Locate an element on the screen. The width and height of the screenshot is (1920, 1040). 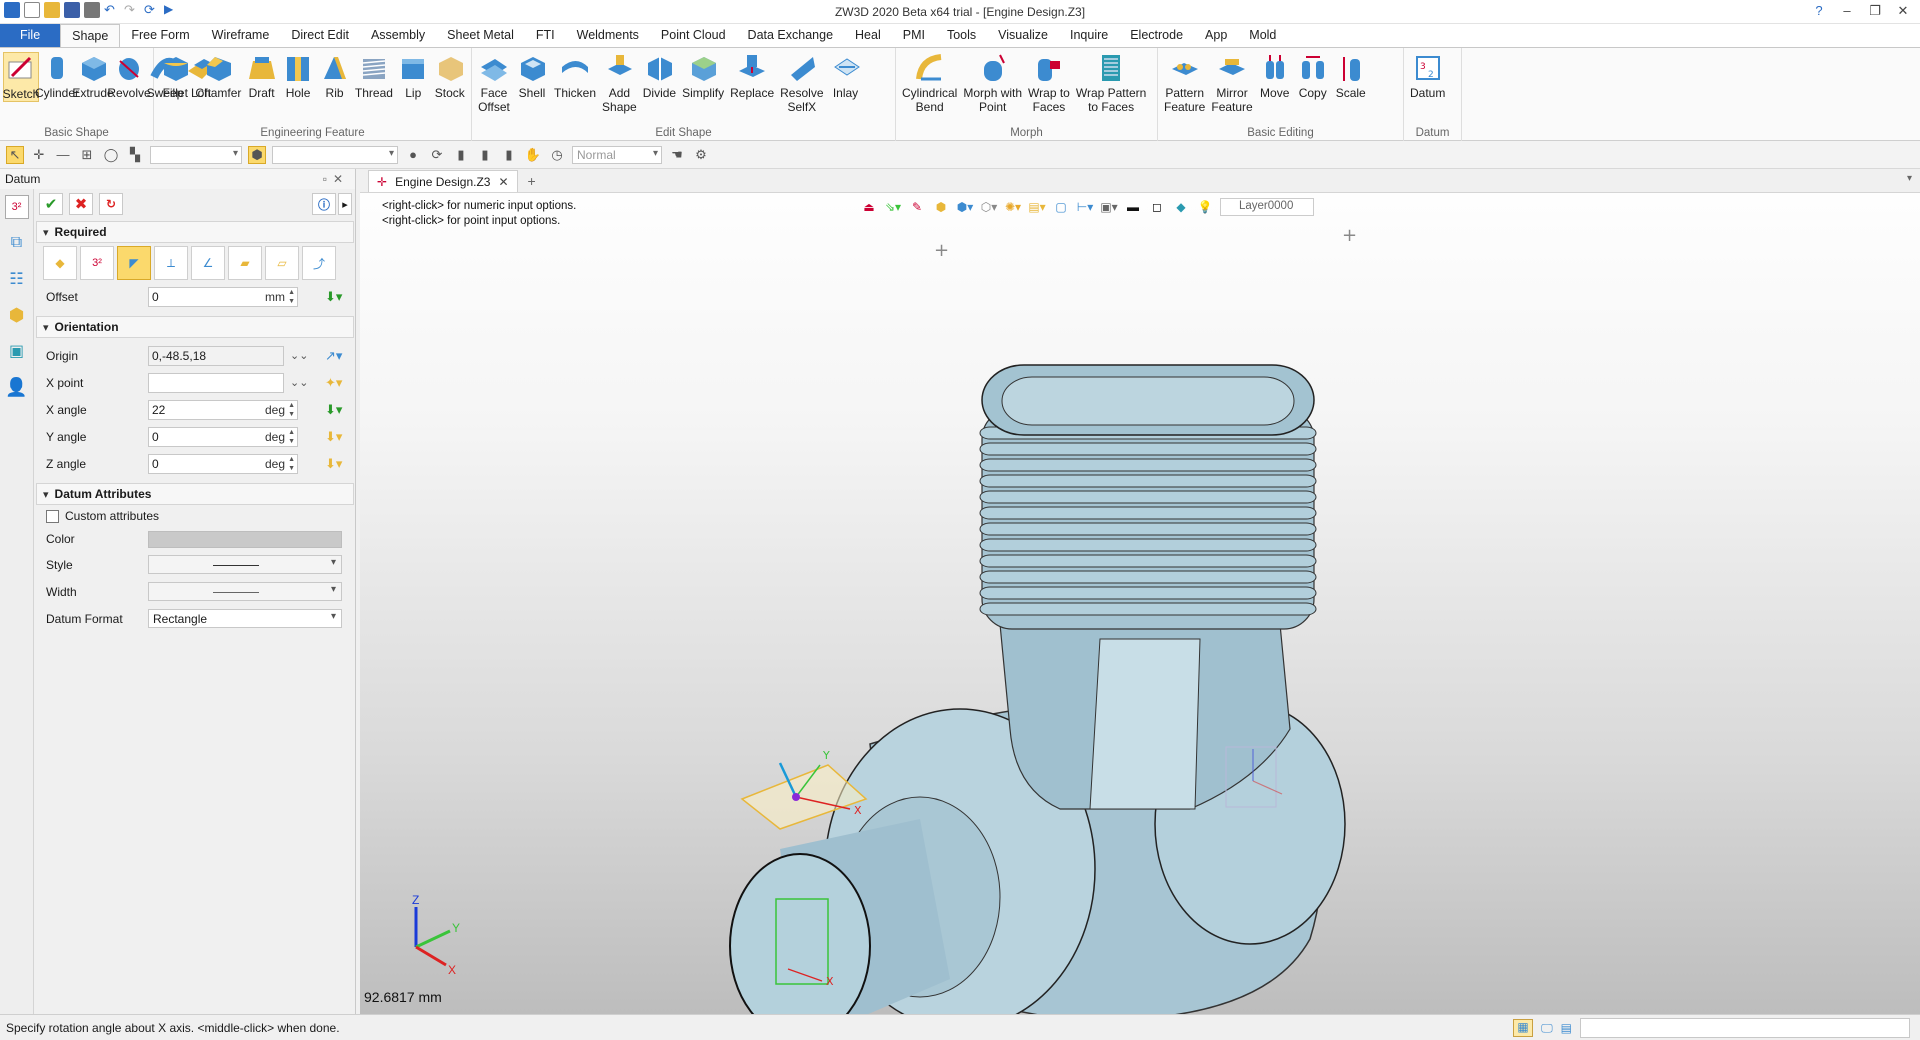
hole-button: Hole is located at coordinates (298, 76).